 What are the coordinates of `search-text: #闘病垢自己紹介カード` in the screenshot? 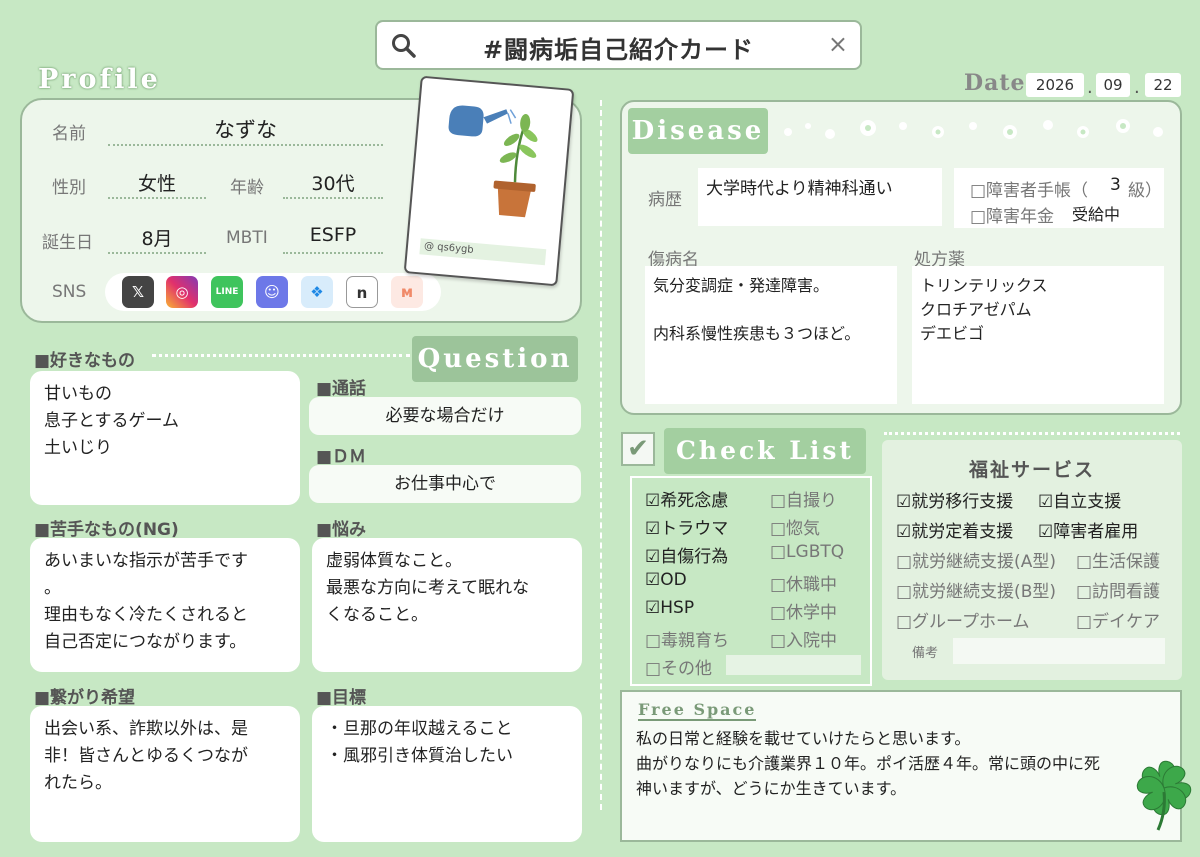 It's located at (618, 50).